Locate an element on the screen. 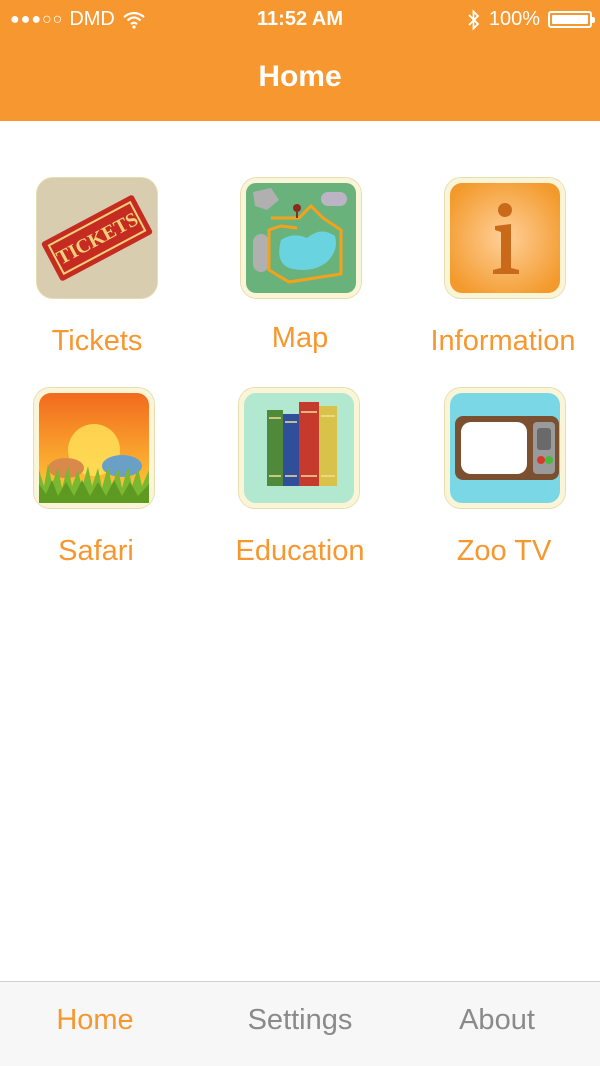  tab-bar: Home Settings About is located at coordinates (300, 1023).